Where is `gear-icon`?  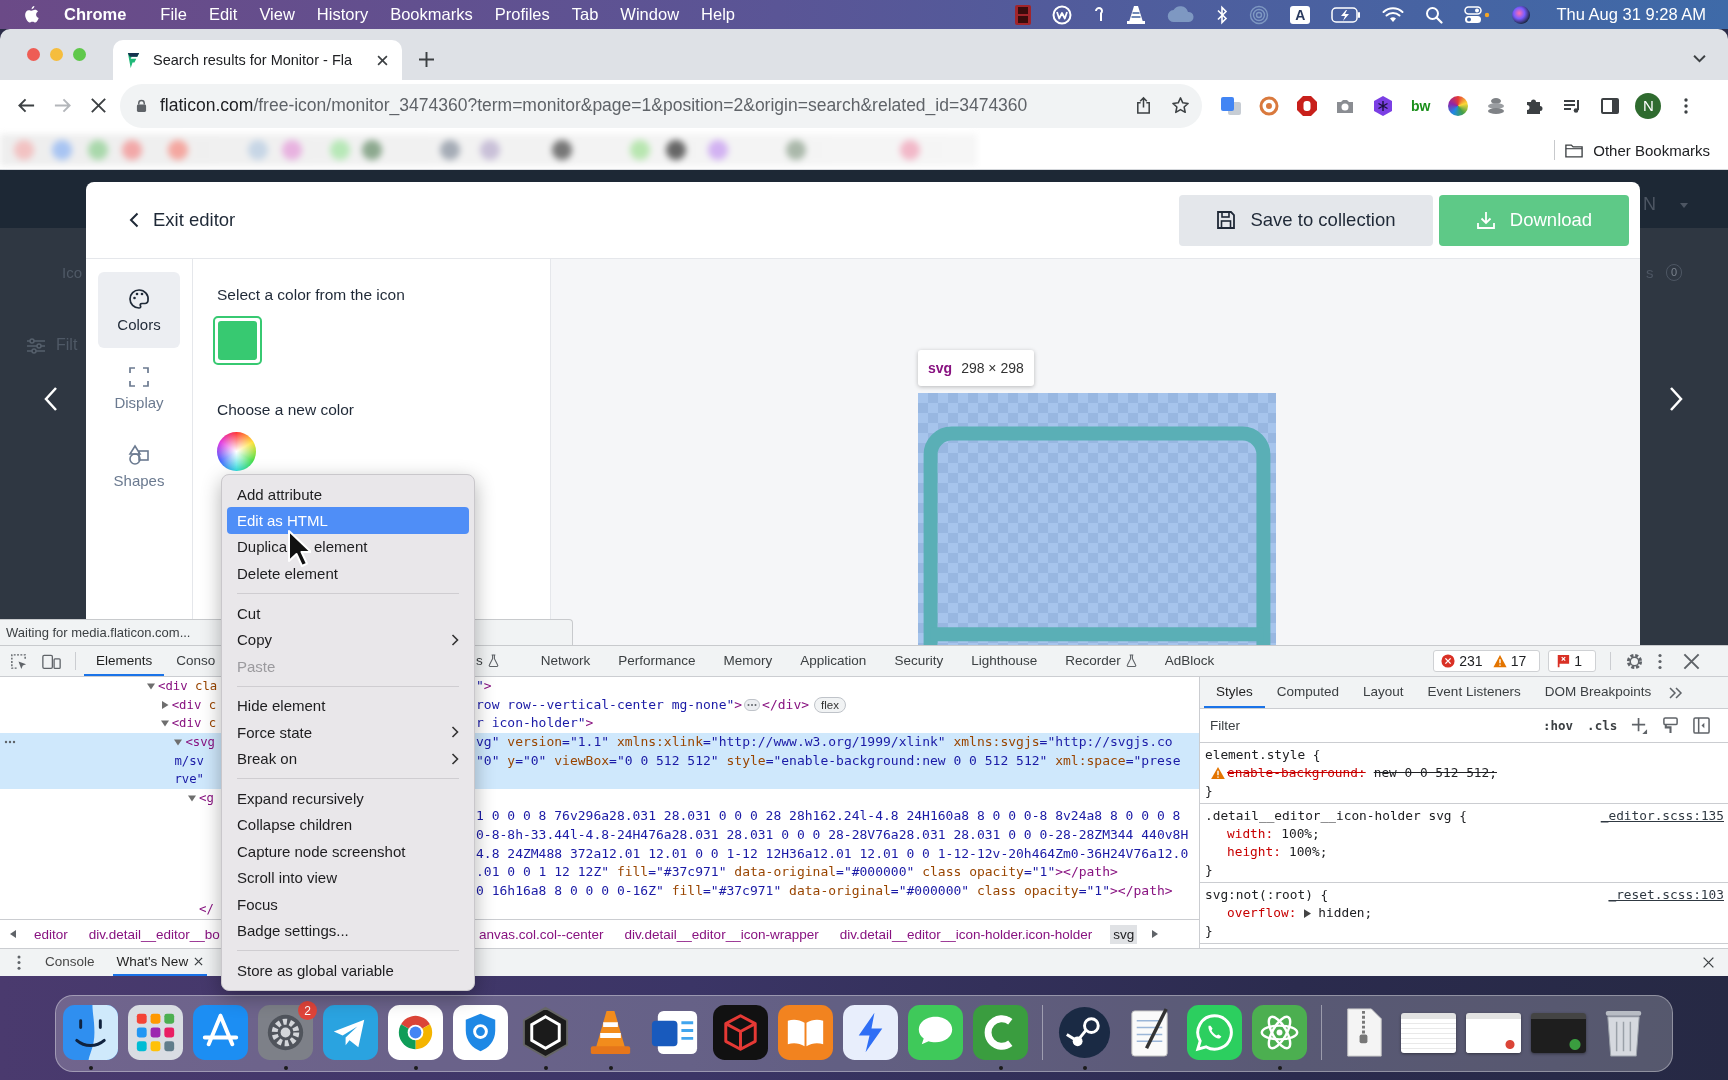 gear-icon is located at coordinates (285, 1032).